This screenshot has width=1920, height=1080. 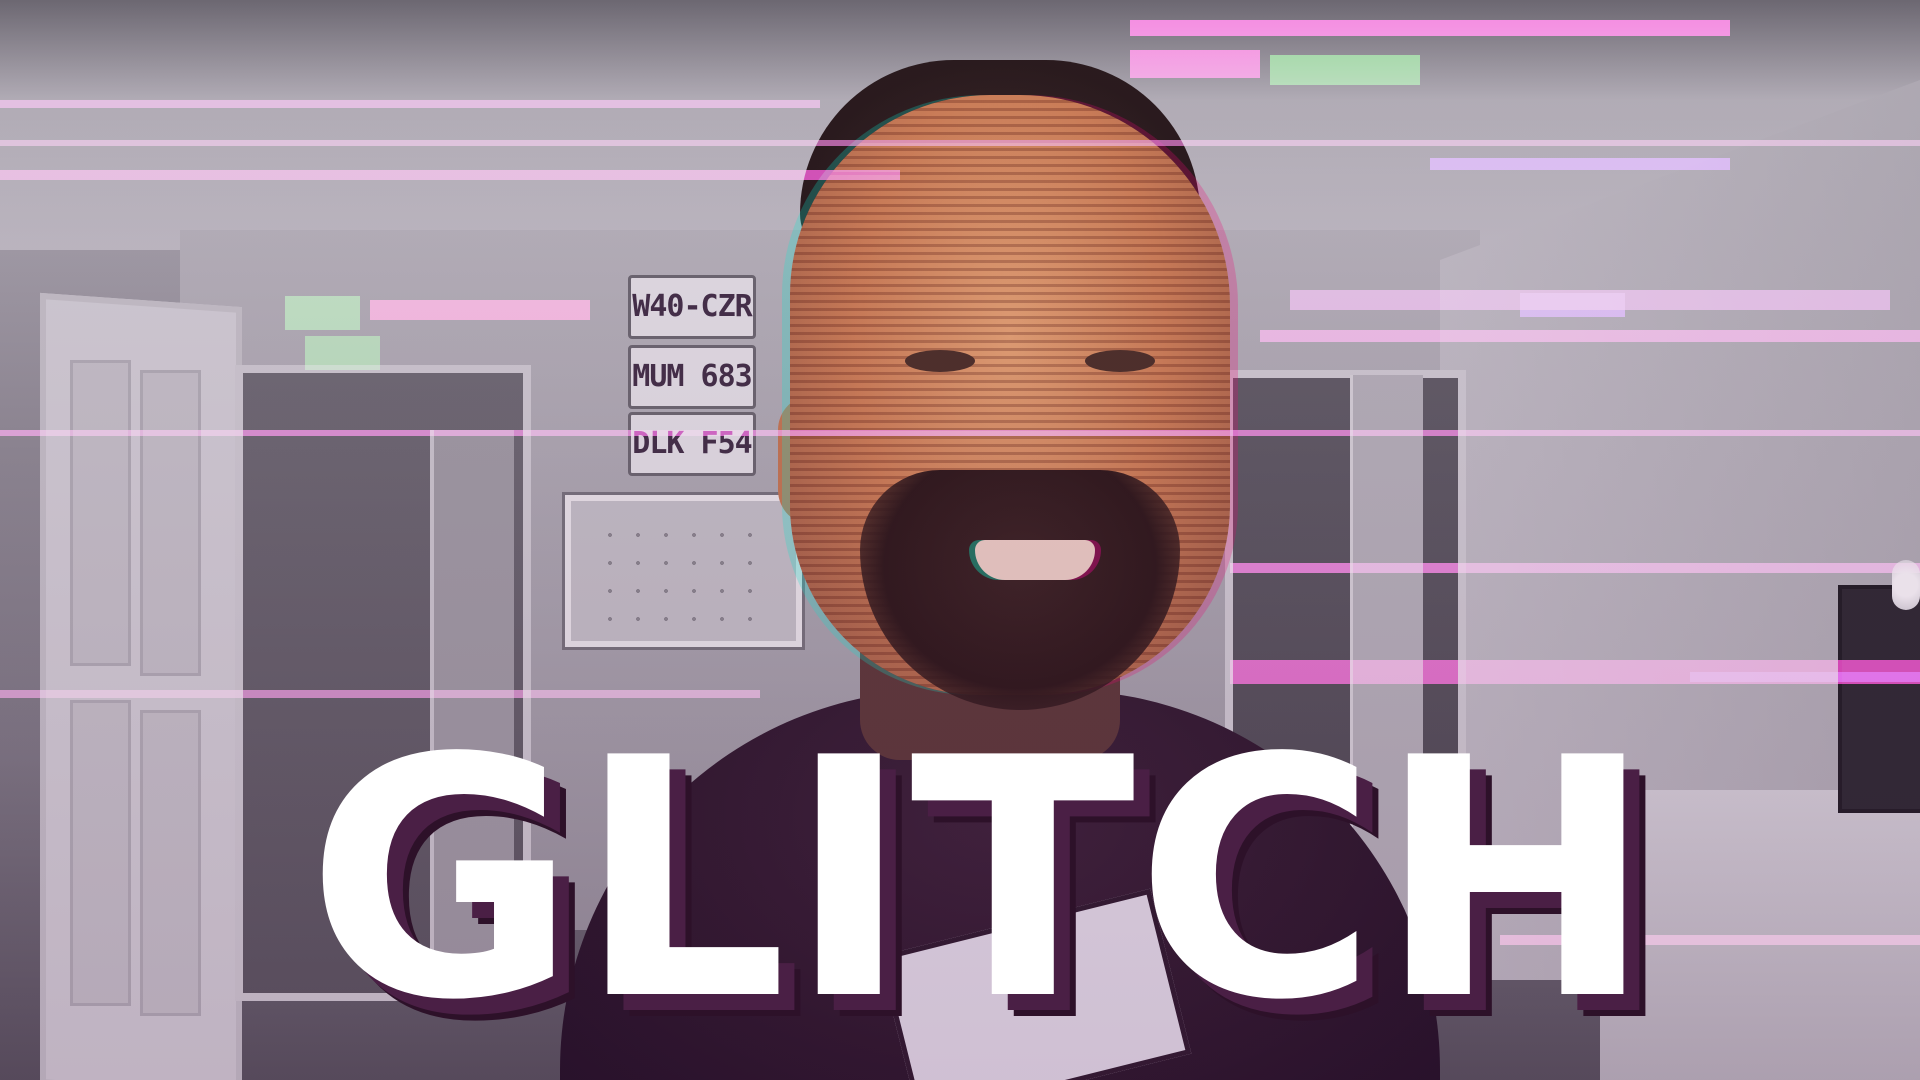 What do you see at coordinates (1035, 560) in the screenshot?
I see `person-mouth` at bounding box center [1035, 560].